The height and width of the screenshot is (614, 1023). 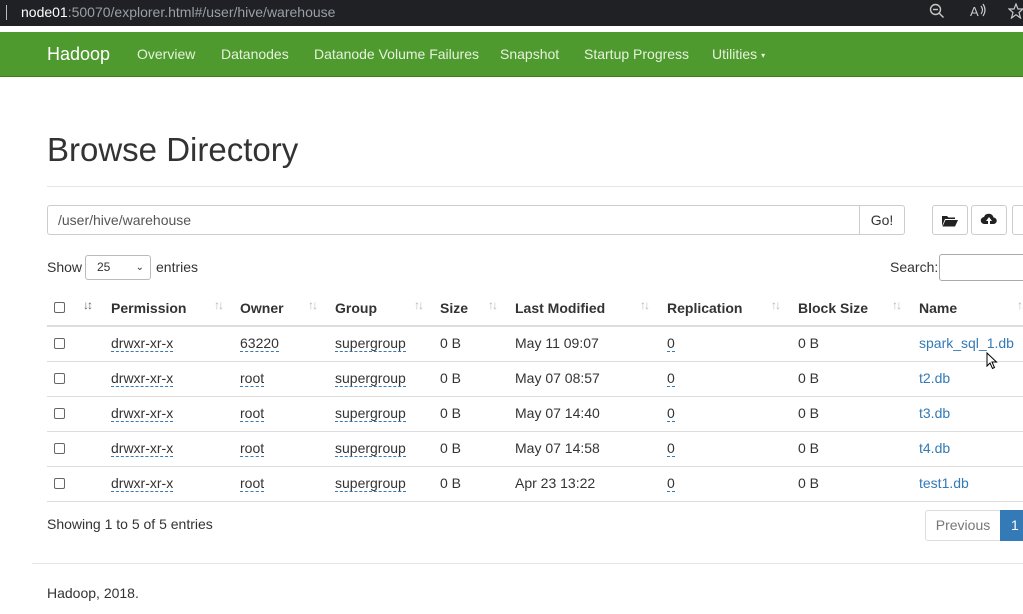 What do you see at coordinates (396, 54) in the screenshot?
I see `nav-datanode-volume-failures: Datanode Volume Failures` at bounding box center [396, 54].